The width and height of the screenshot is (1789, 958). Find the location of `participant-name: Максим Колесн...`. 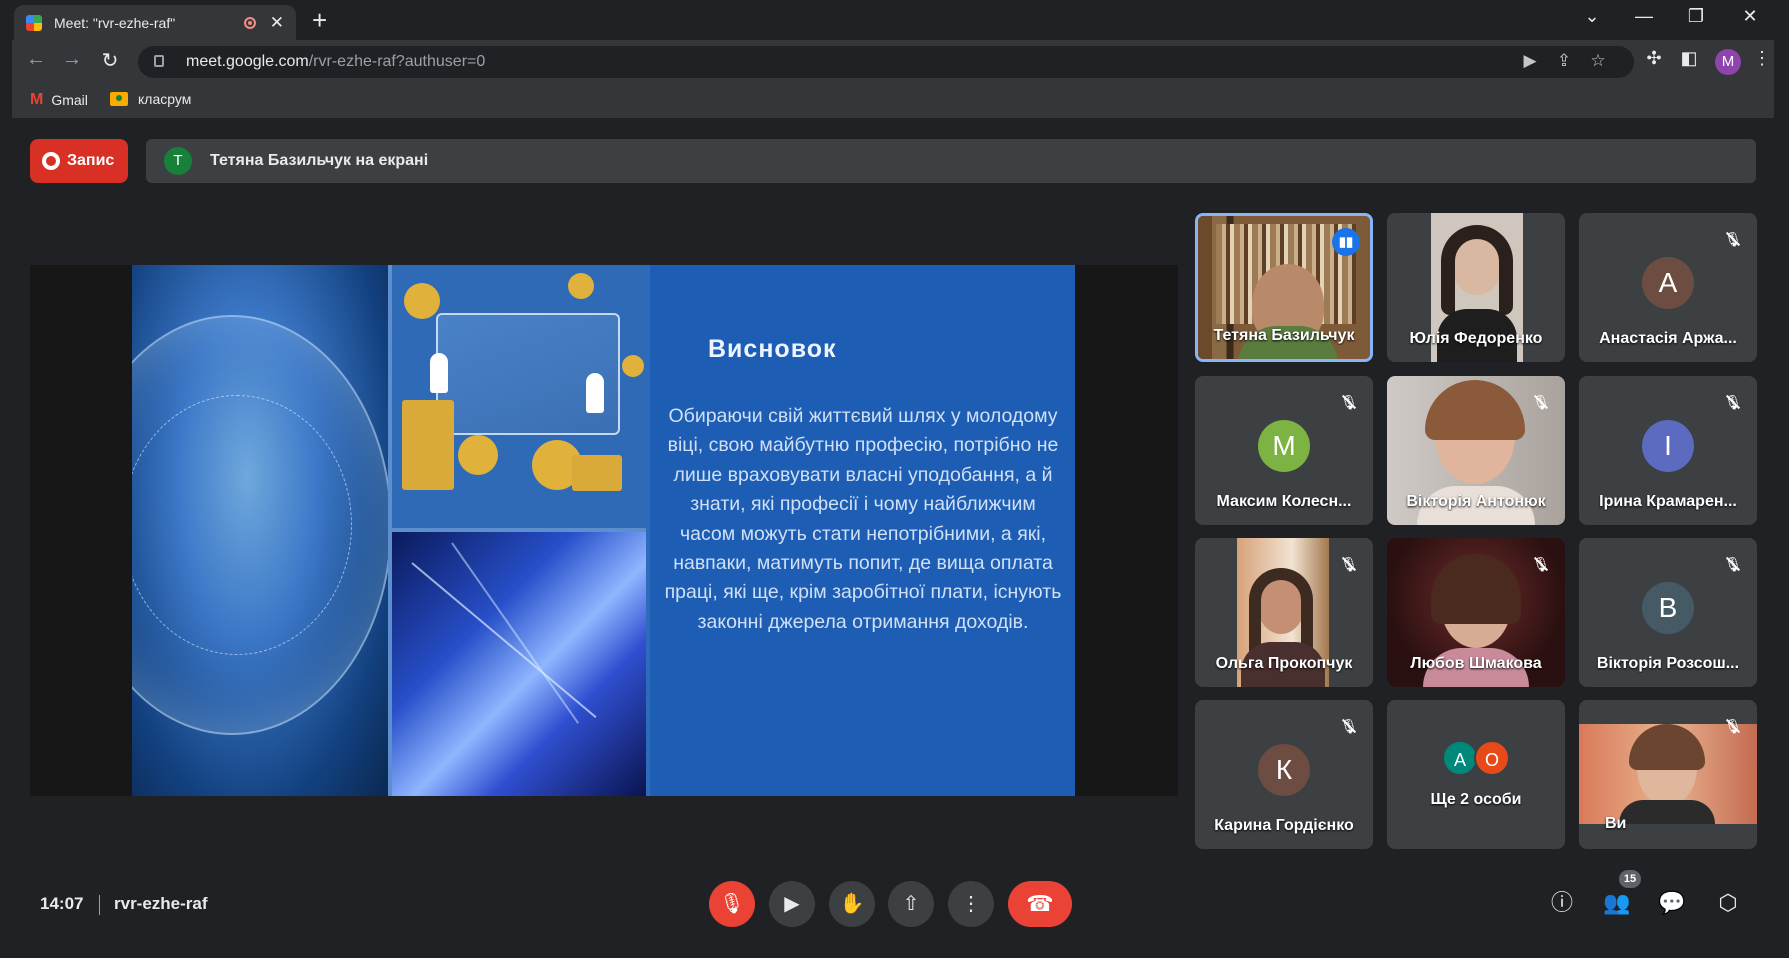

participant-name: Максим Колесн... is located at coordinates (1284, 501).